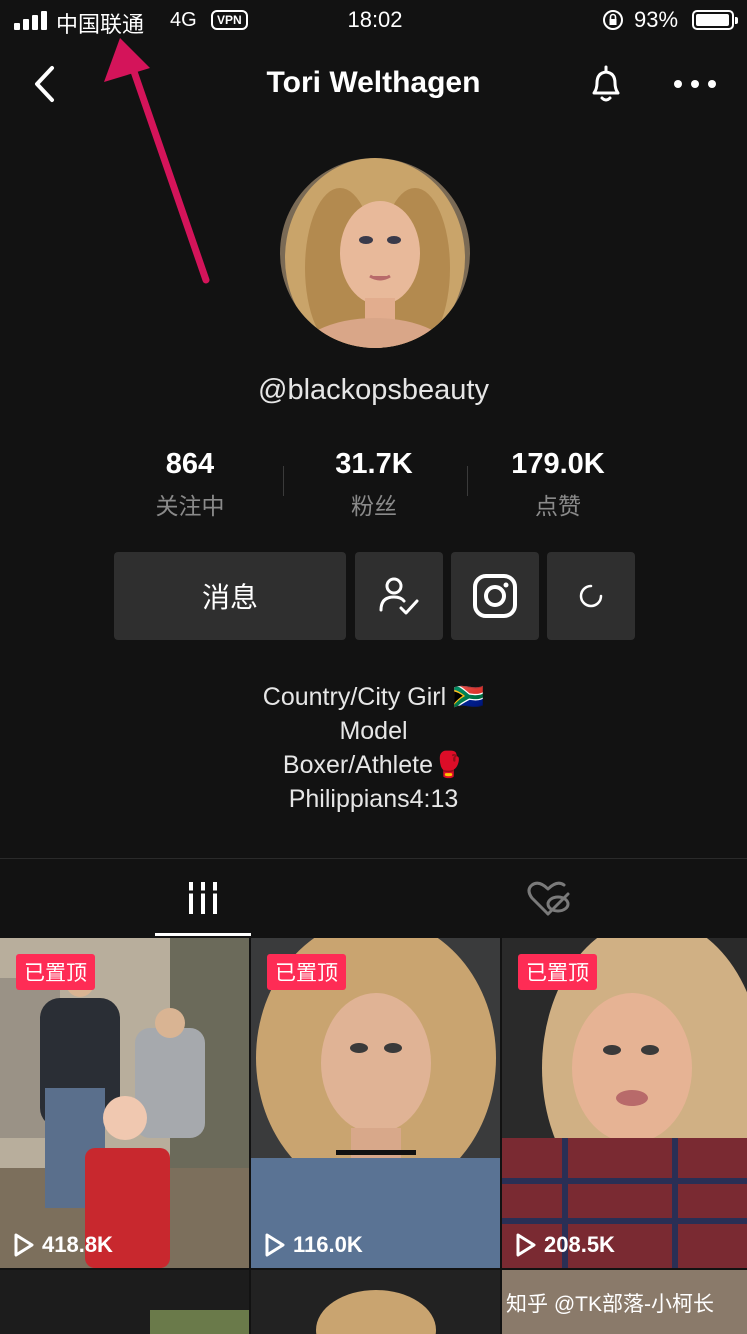  I want to click on orientation-lock-icon, so click(613, 20).